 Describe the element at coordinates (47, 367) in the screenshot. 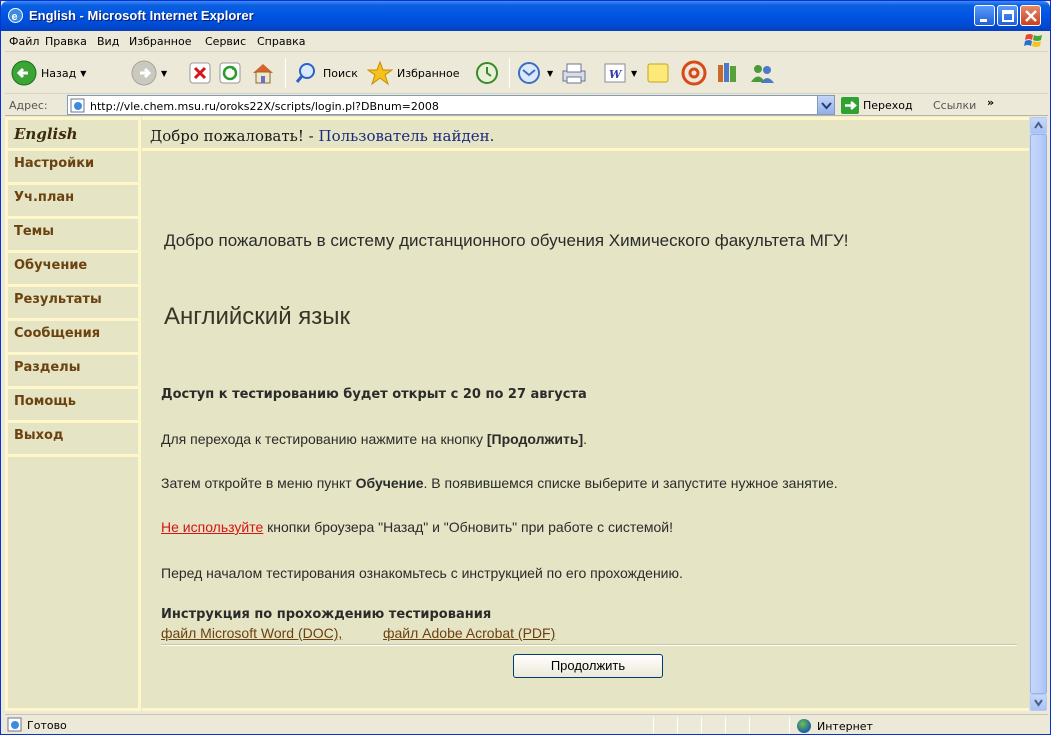

I see `nav-item-label: Разделы` at that location.